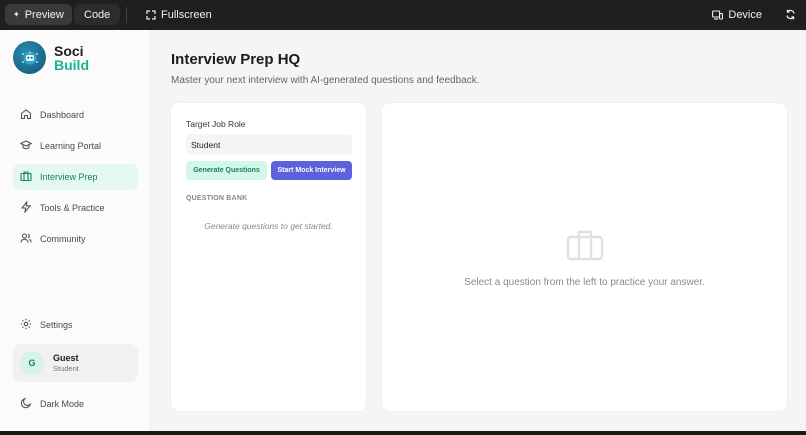 This screenshot has height=435, width=806. Describe the element at coordinates (26, 207) in the screenshot. I see `lightning-icon` at that location.